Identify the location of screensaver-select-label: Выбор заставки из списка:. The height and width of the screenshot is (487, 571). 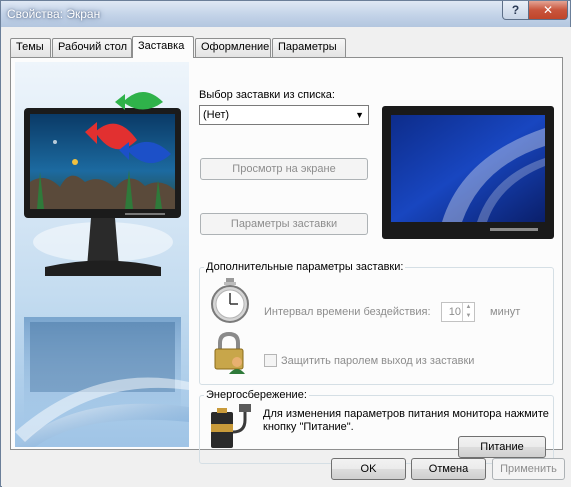
(267, 95).